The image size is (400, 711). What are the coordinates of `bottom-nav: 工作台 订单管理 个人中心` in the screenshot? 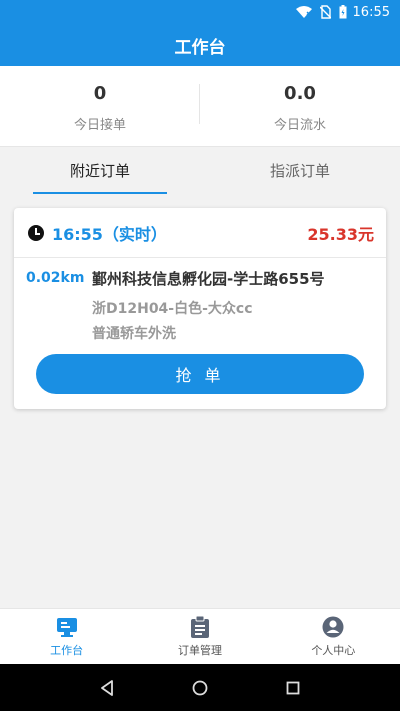 It's located at (200, 636).